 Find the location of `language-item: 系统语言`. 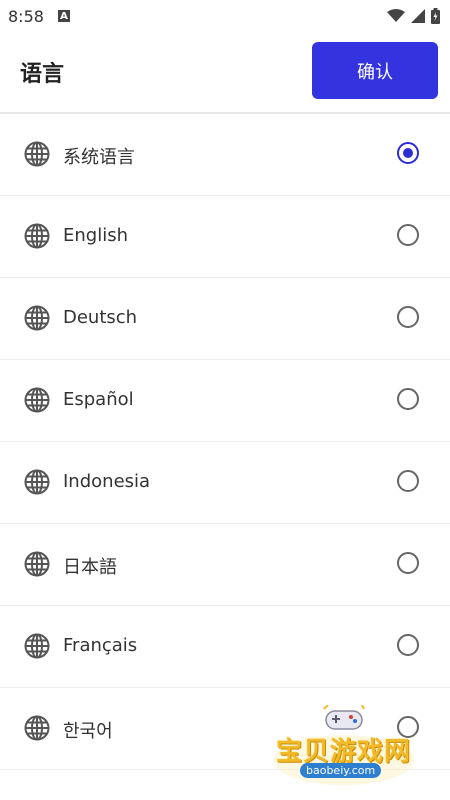

language-item: 系统语言 is located at coordinates (225, 155).